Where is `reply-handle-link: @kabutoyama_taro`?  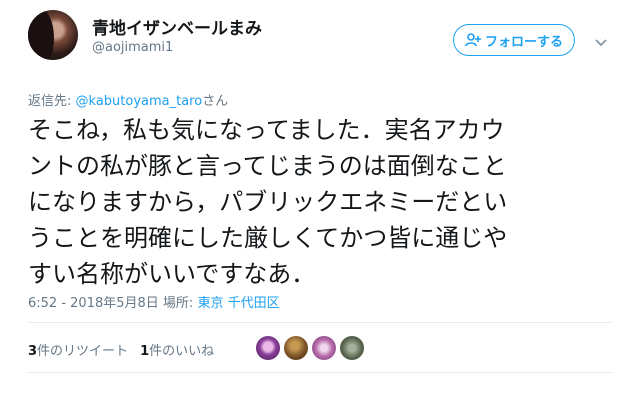
reply-handle-link: @kabutoyama_taro is located at coordinates (139, 101).